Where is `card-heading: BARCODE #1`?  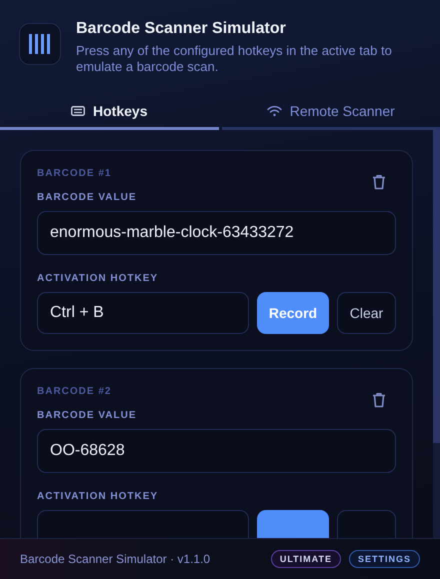 card-heading: BARCODE #1 is located at coordinates (74, 173).